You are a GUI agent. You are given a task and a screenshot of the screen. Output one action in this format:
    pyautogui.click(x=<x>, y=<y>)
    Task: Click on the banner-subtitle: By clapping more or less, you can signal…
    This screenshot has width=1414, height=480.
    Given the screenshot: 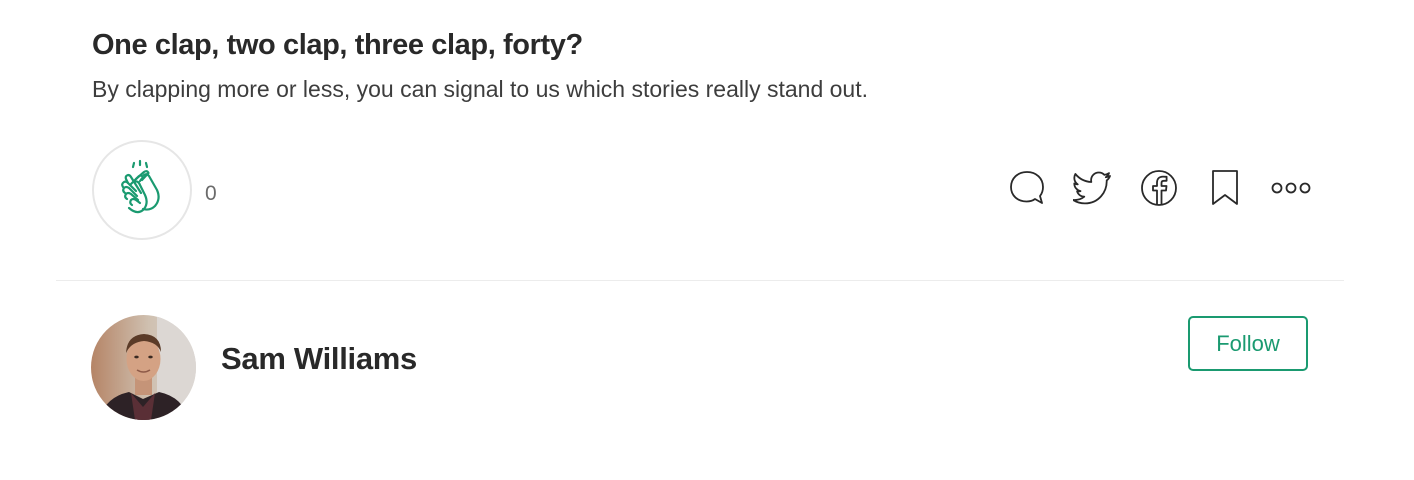 What is the action you would take?
    pyautogui.click(x=480, y=89)
    